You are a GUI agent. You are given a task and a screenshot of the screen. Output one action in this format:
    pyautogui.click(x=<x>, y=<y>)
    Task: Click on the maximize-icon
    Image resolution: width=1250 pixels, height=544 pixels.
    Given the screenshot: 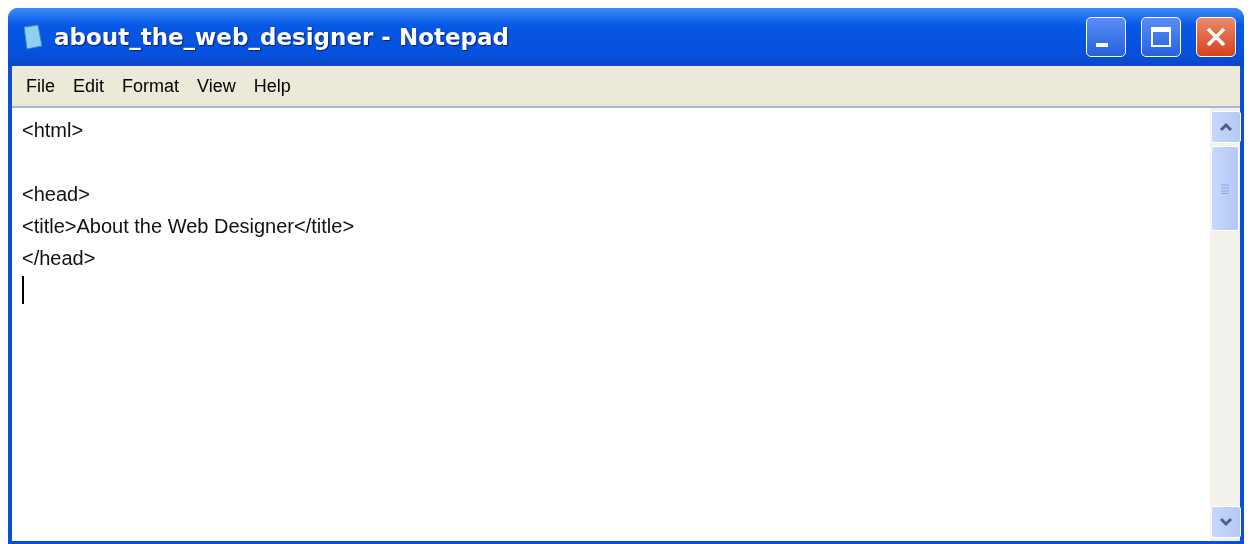 What is the action you would take?
    pyautogui.click(x=1161, y=37)
    